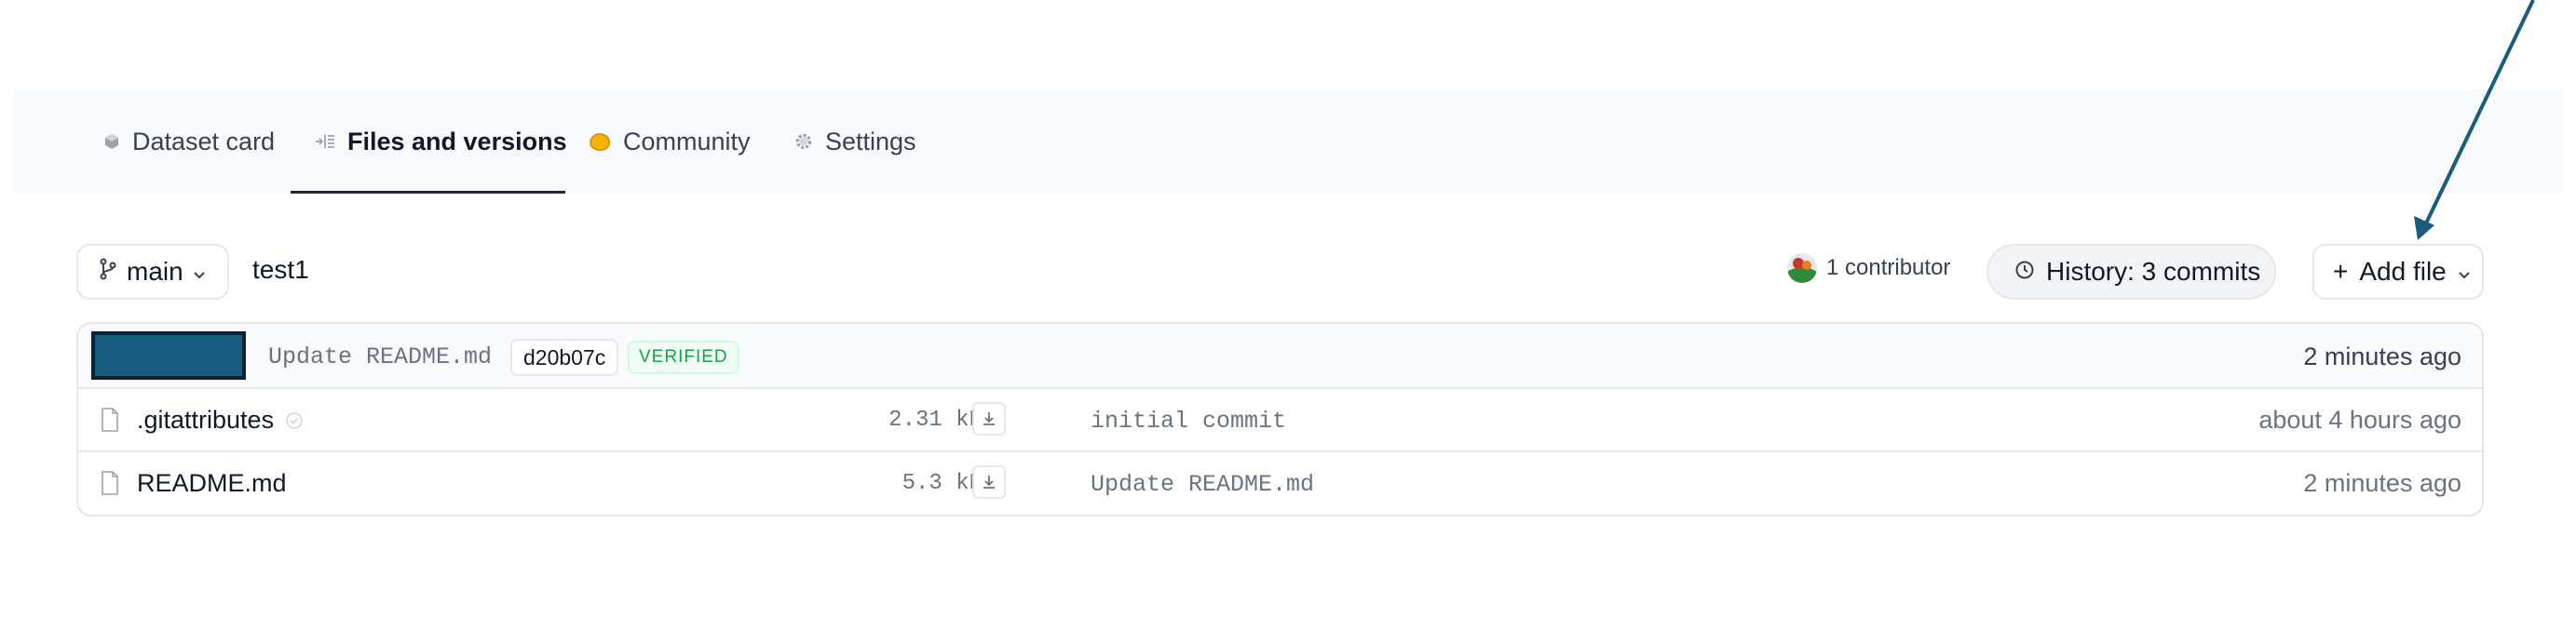 This screenshot has width=2576, height=618. I want to click on file-size: 2.31 kB, so click(935, 420).